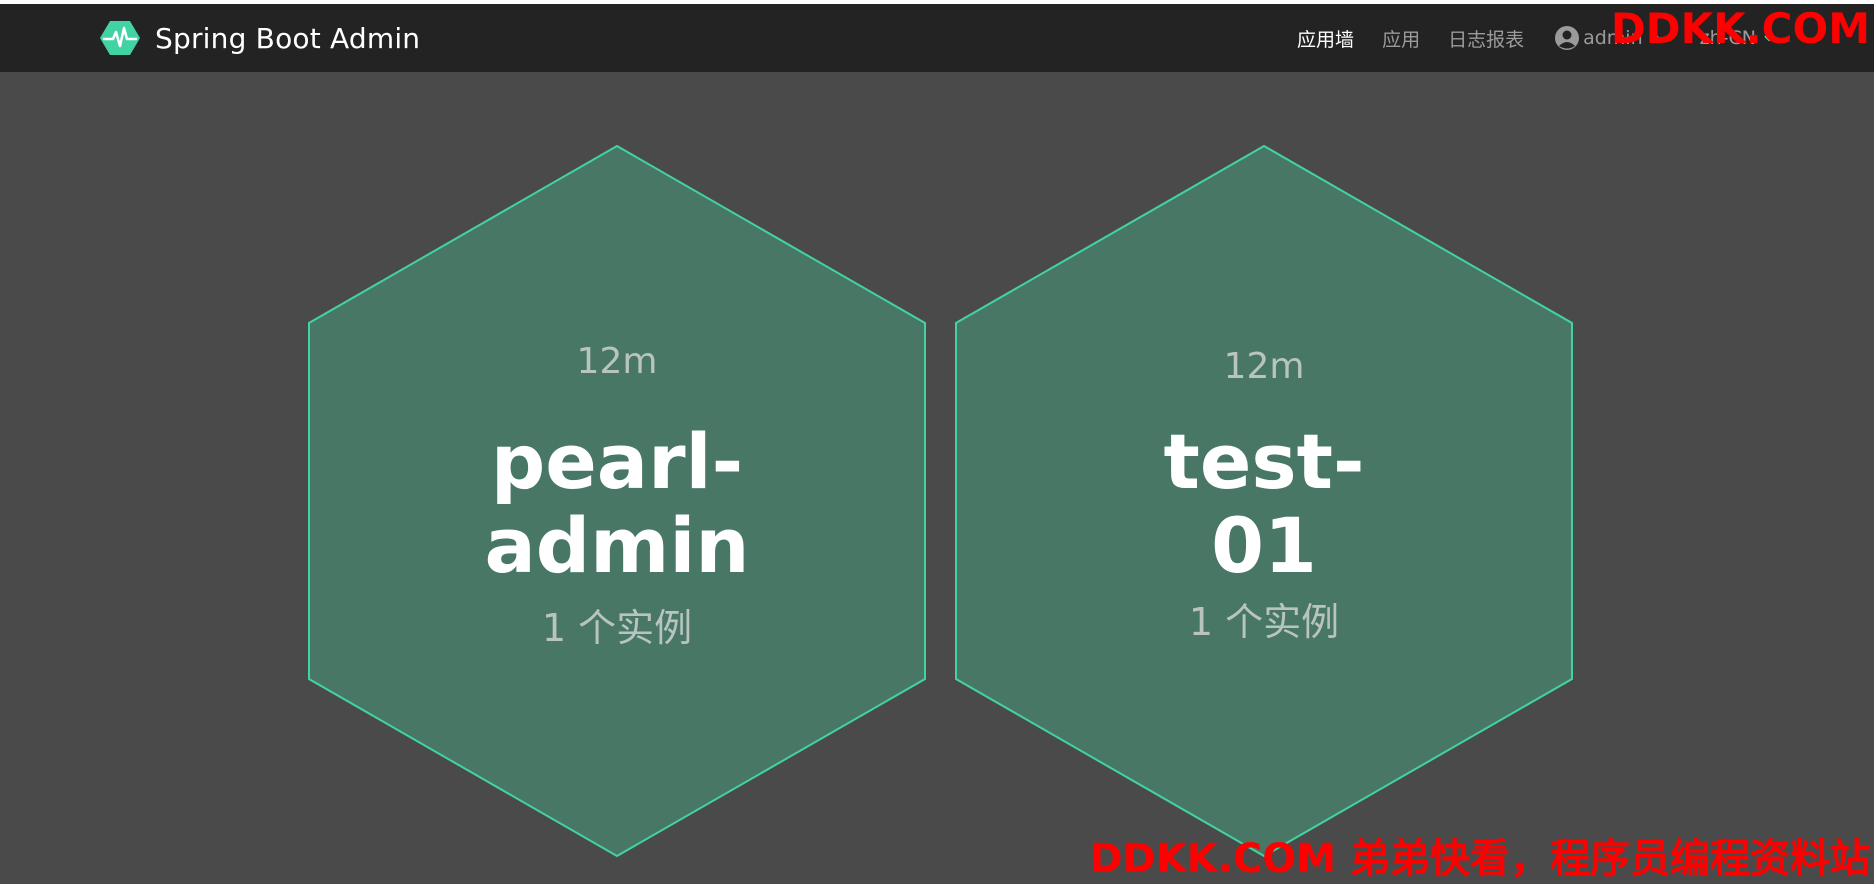 The width and height of the screenshot is (1874, 884). I want to click on user-circle-icon, so click(1567, 38).